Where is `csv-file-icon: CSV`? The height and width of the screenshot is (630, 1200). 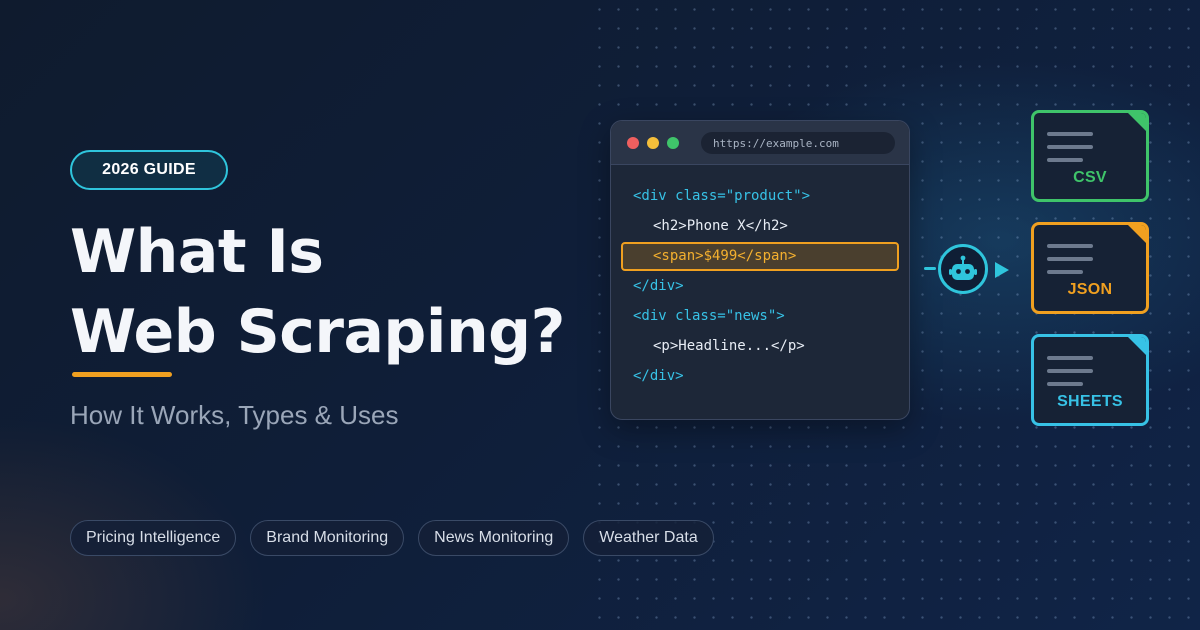
csv-file-icon: CSV is located at coordinates (1090, 156).